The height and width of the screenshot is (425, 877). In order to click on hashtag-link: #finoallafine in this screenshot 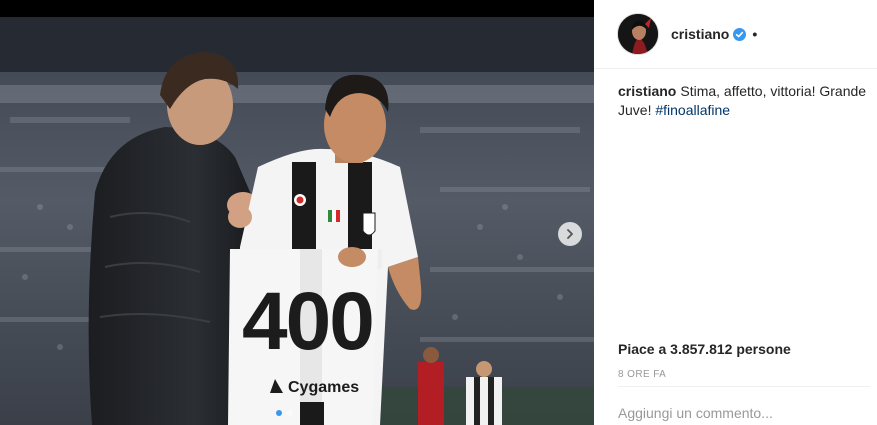, I will do `click(692, 110)`.